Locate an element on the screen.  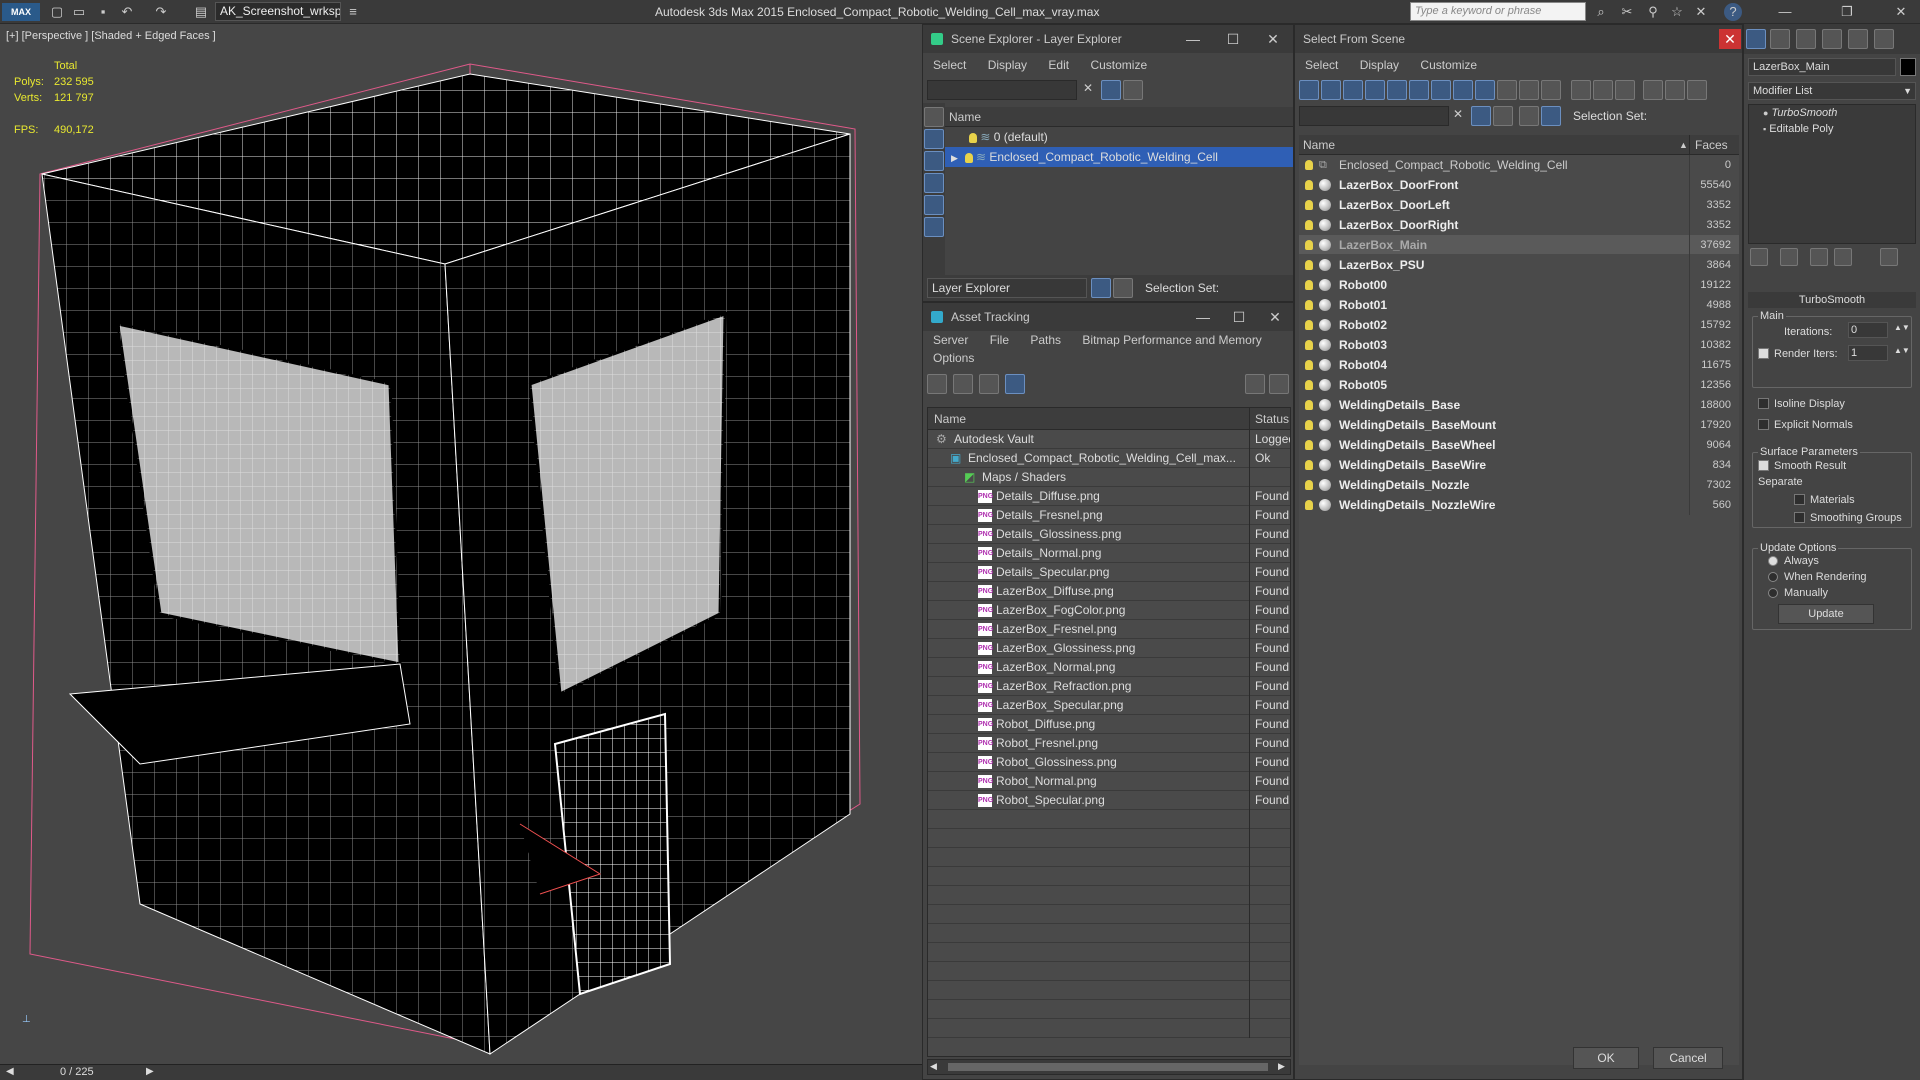
link-icon: ⚲ is located at coordinates (1653, 12).